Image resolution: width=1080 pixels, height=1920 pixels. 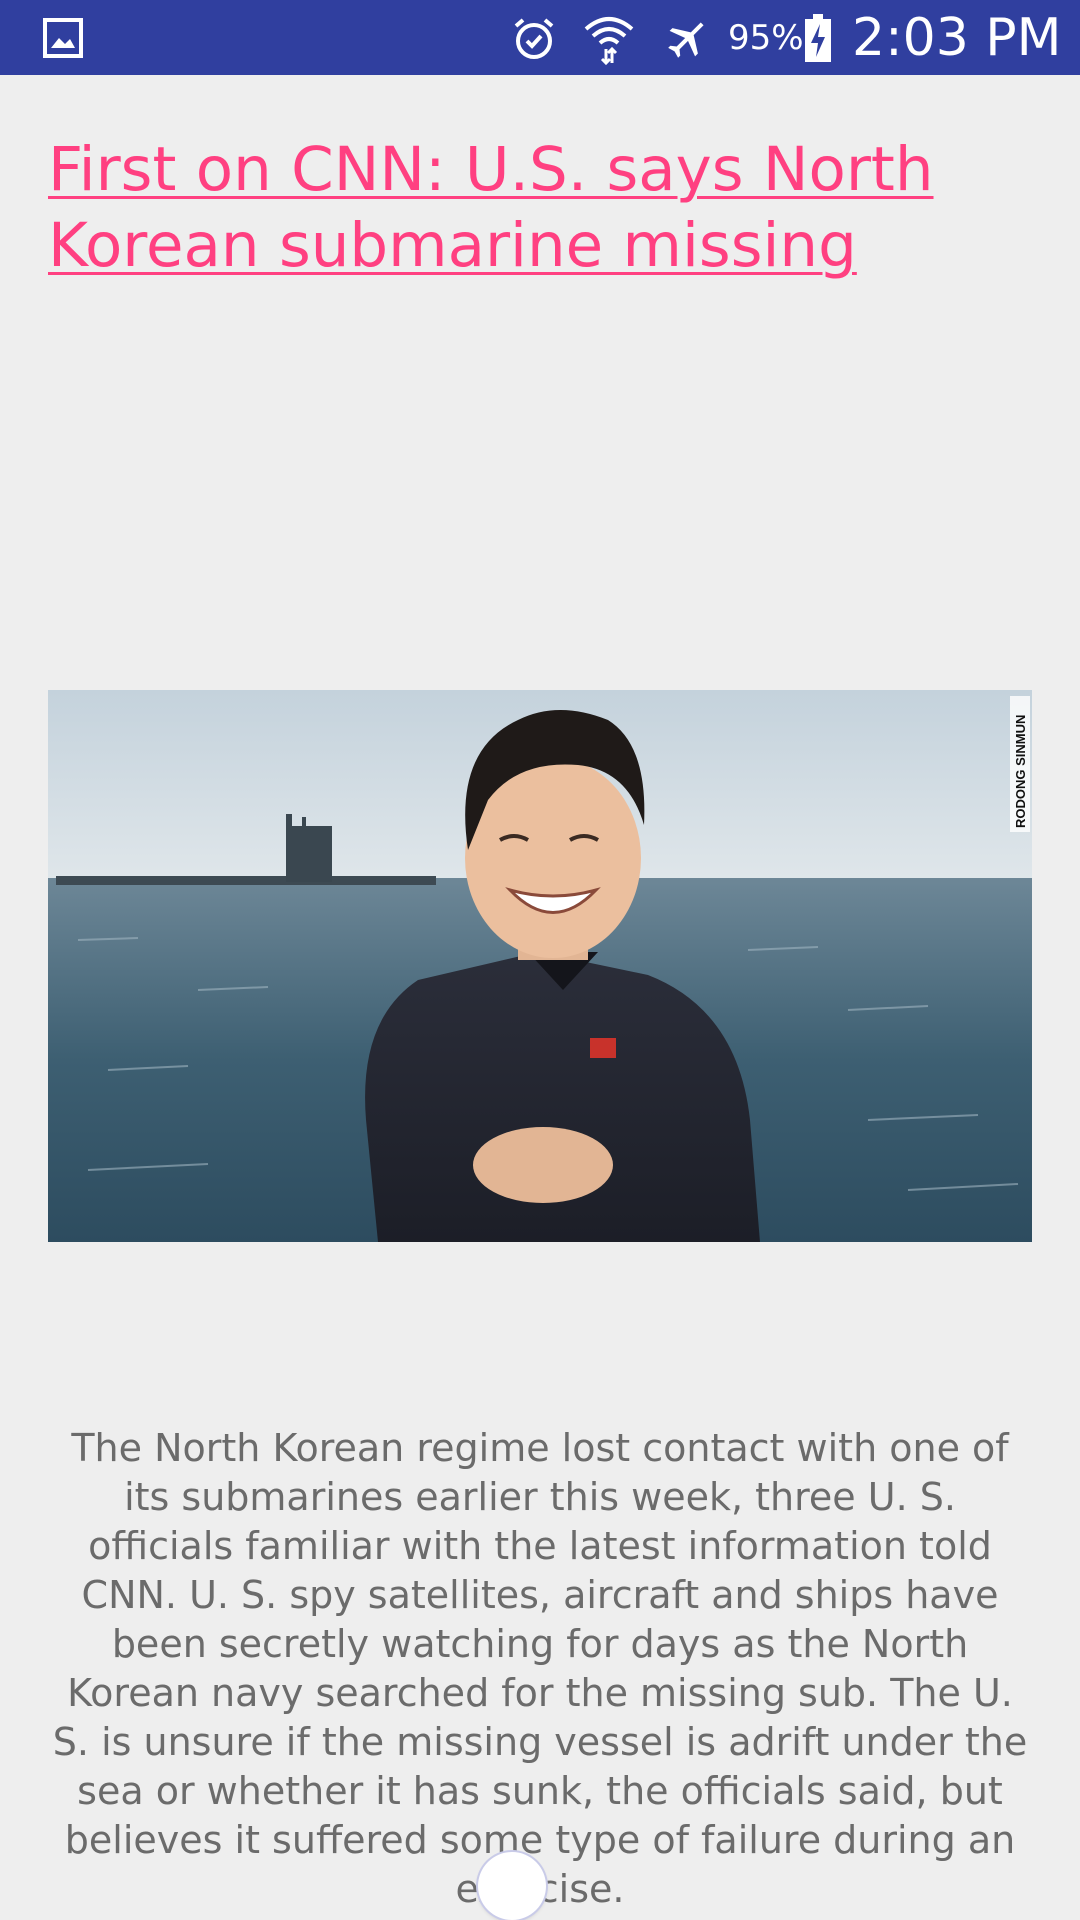 I want to click on status-bar: 95% 2:03 PM, so click(x=540, y=37).